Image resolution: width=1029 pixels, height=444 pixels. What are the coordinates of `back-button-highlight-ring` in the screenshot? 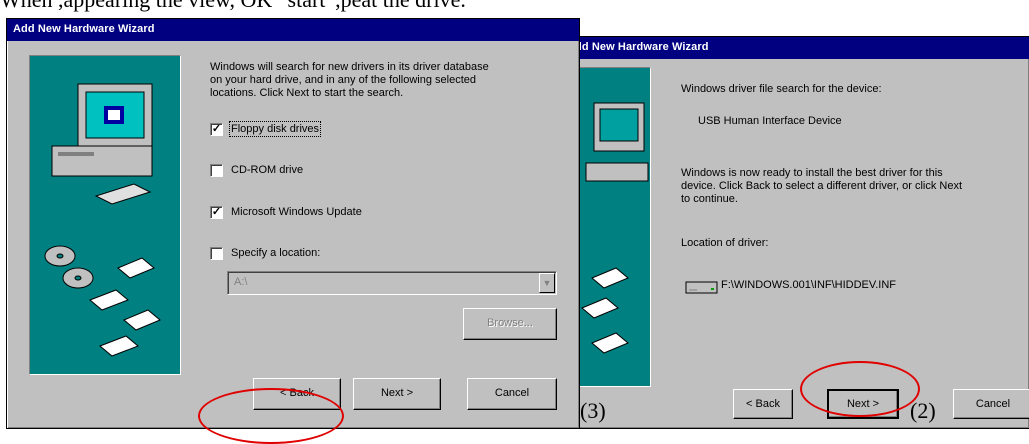 It's located at (271, 416).